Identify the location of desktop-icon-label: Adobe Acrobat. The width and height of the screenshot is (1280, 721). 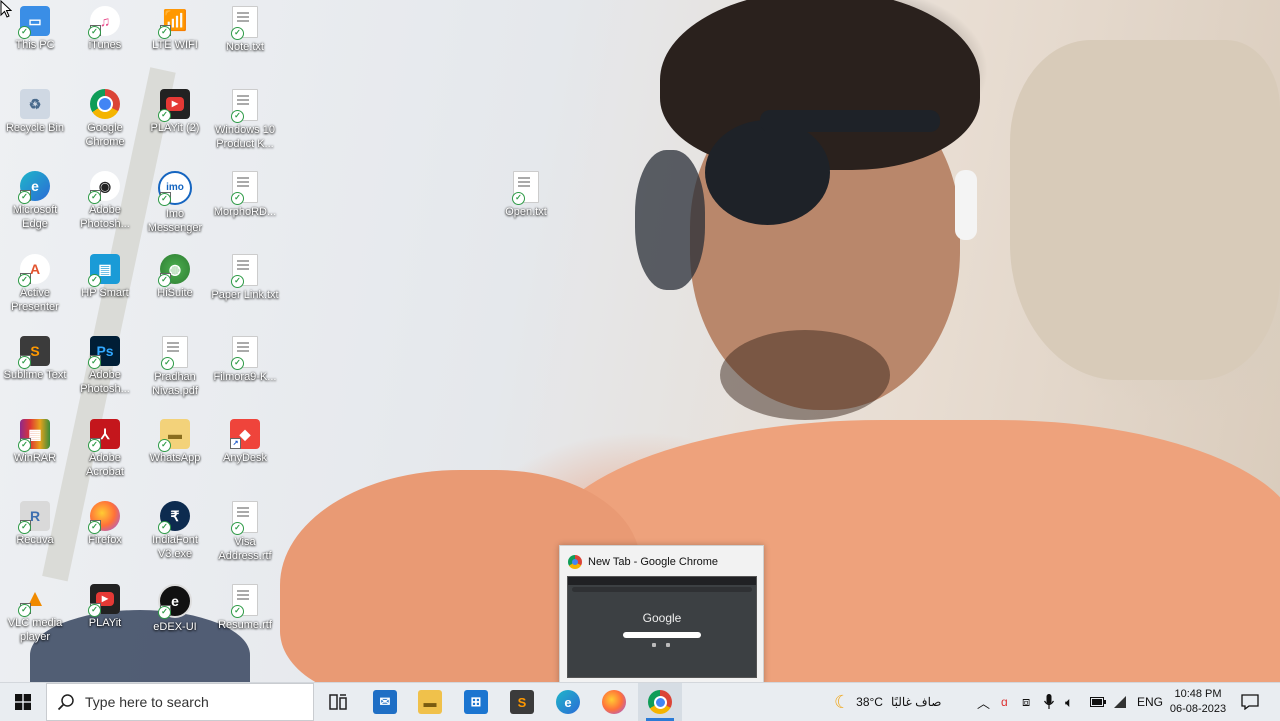
(105, 465).